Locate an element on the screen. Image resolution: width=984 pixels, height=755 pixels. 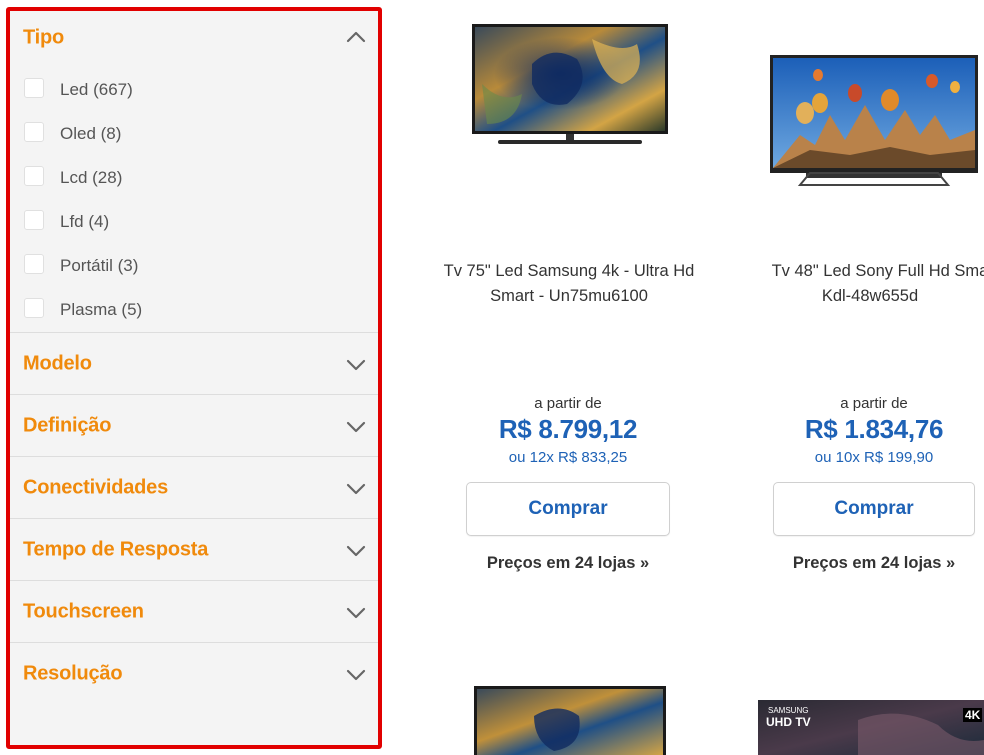
product-image-partial is located at coordinates (570, 720).